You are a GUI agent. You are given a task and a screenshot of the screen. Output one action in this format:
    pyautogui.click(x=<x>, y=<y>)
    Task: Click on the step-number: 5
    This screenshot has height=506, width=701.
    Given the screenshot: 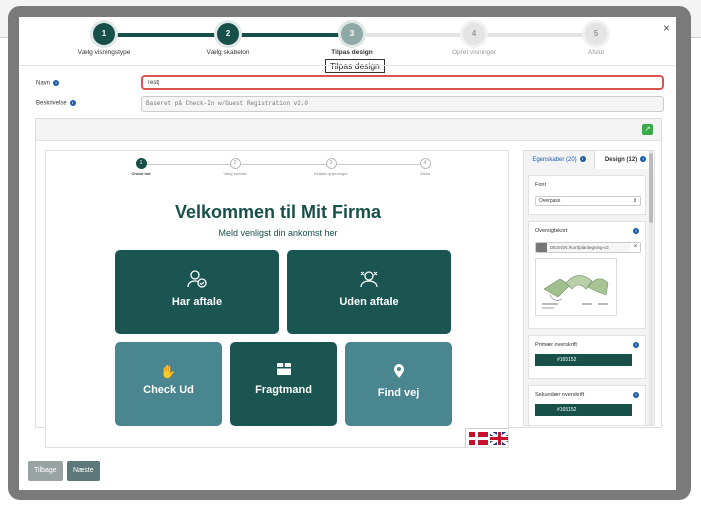 What is the action you would take?
    pyautogui.click(x=596, y=34)
    